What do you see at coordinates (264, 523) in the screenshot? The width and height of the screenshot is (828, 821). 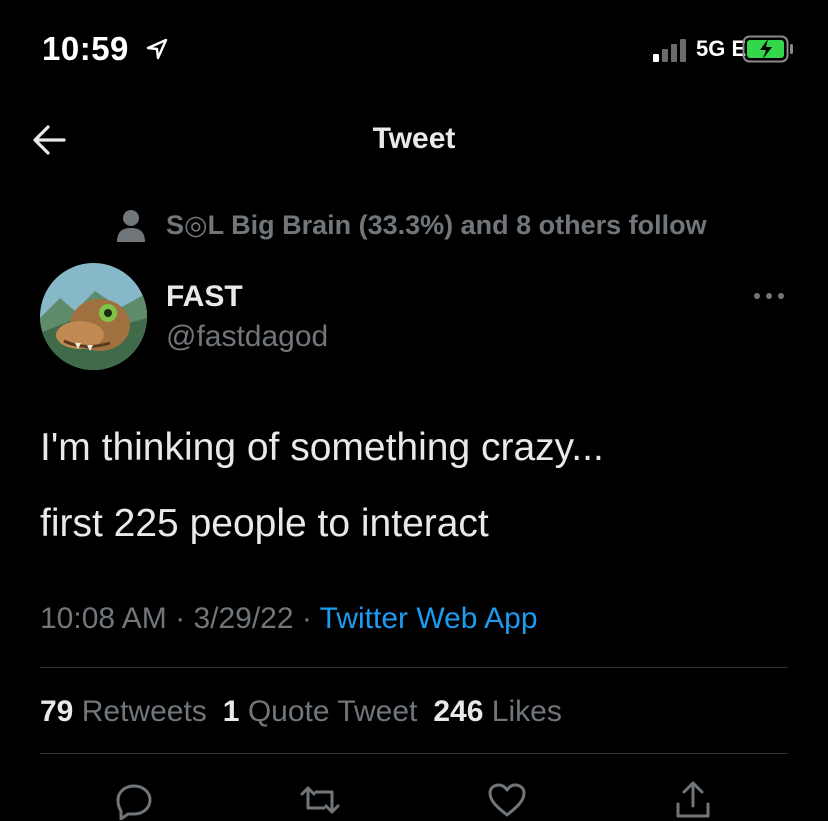 I see `tweet-text-line: first 225 people to interact` at bounding box center [264, 523].